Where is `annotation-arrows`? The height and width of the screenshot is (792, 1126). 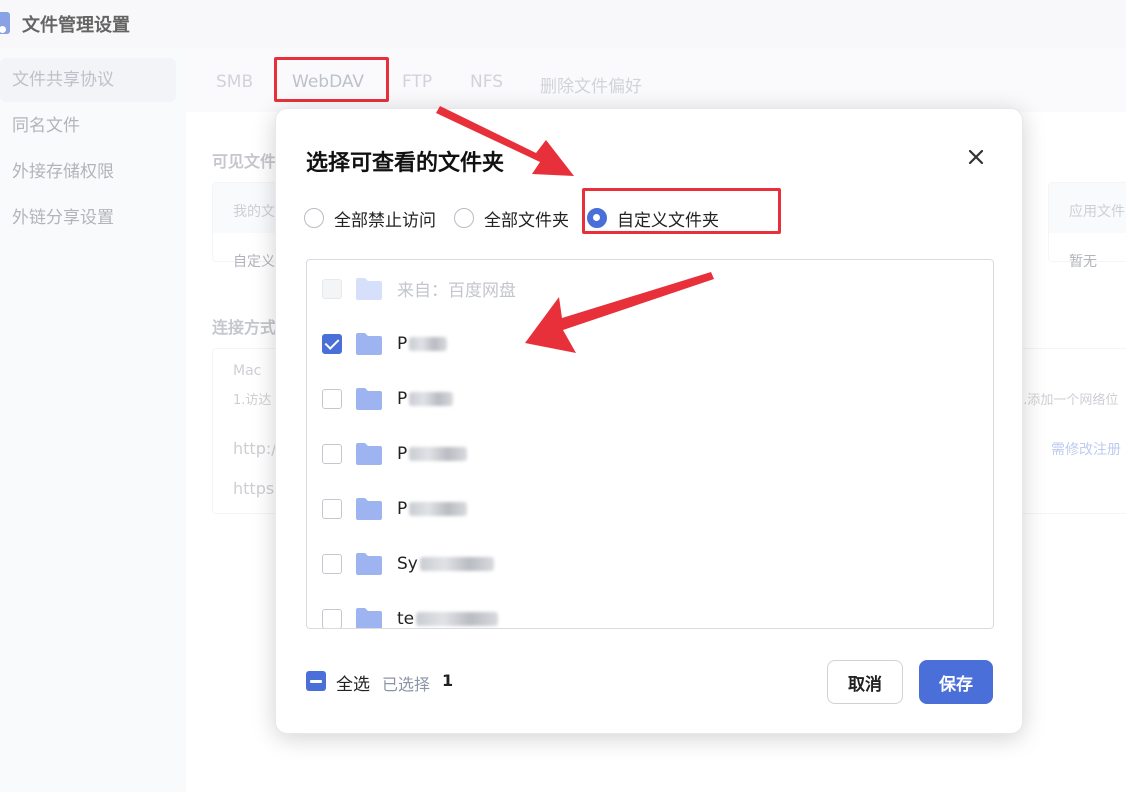 annotation-arrows is located at coordinates (575, 229).